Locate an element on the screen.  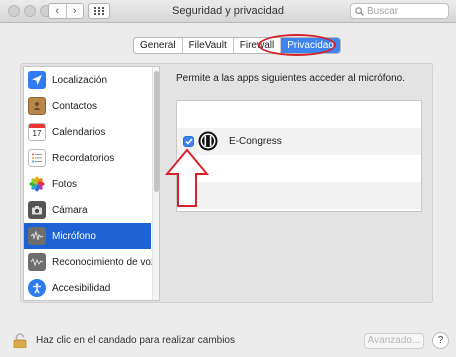
accessibility-icon is located at coordinates (37, 288).